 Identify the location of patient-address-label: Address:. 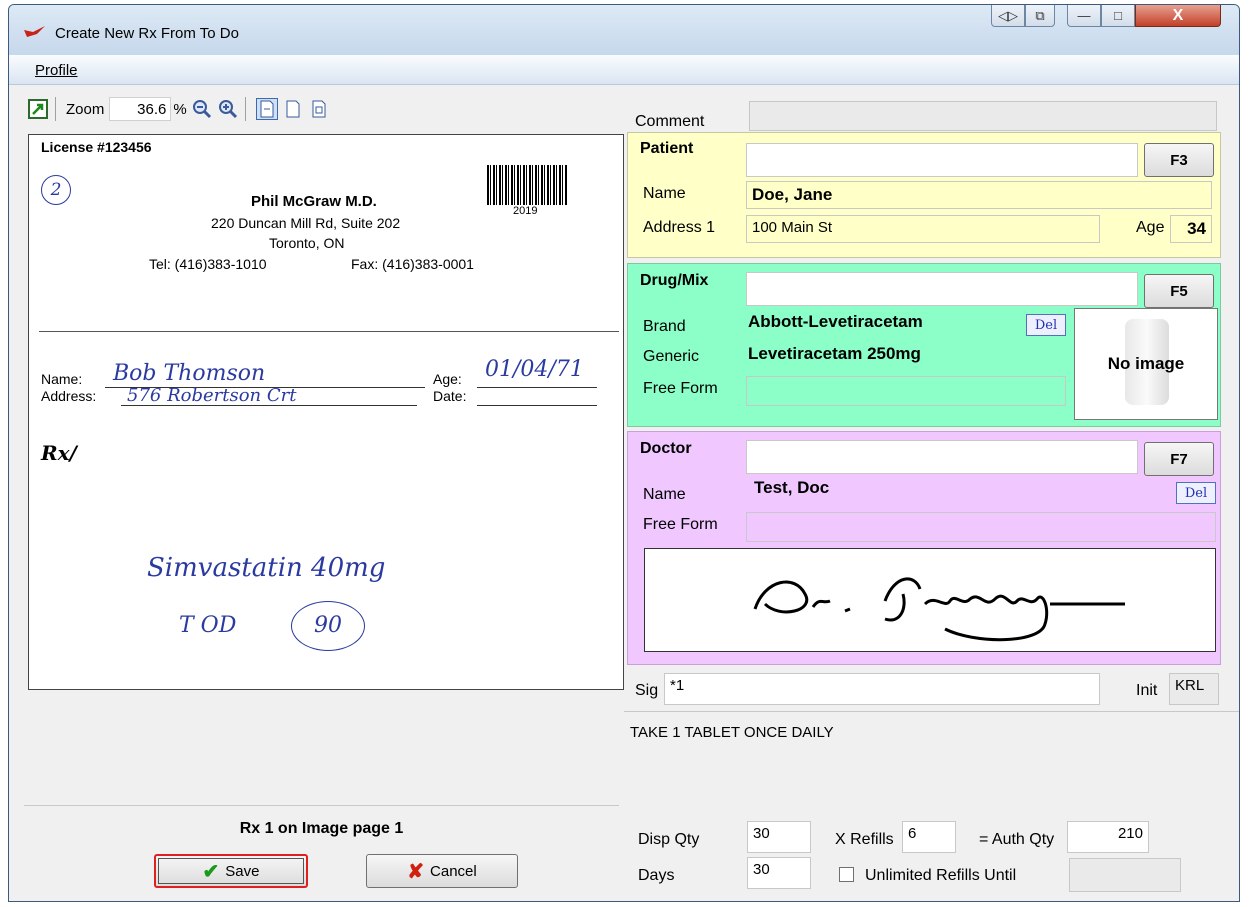
(69, 396).